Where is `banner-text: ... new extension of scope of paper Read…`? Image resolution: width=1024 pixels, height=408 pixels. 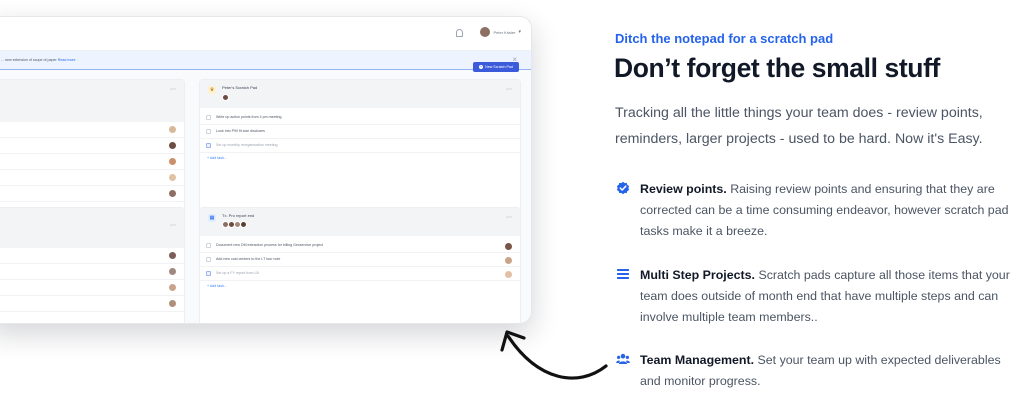 banner-text: ... new extension of scope of paper Read… is located at coordinates (38, 60).